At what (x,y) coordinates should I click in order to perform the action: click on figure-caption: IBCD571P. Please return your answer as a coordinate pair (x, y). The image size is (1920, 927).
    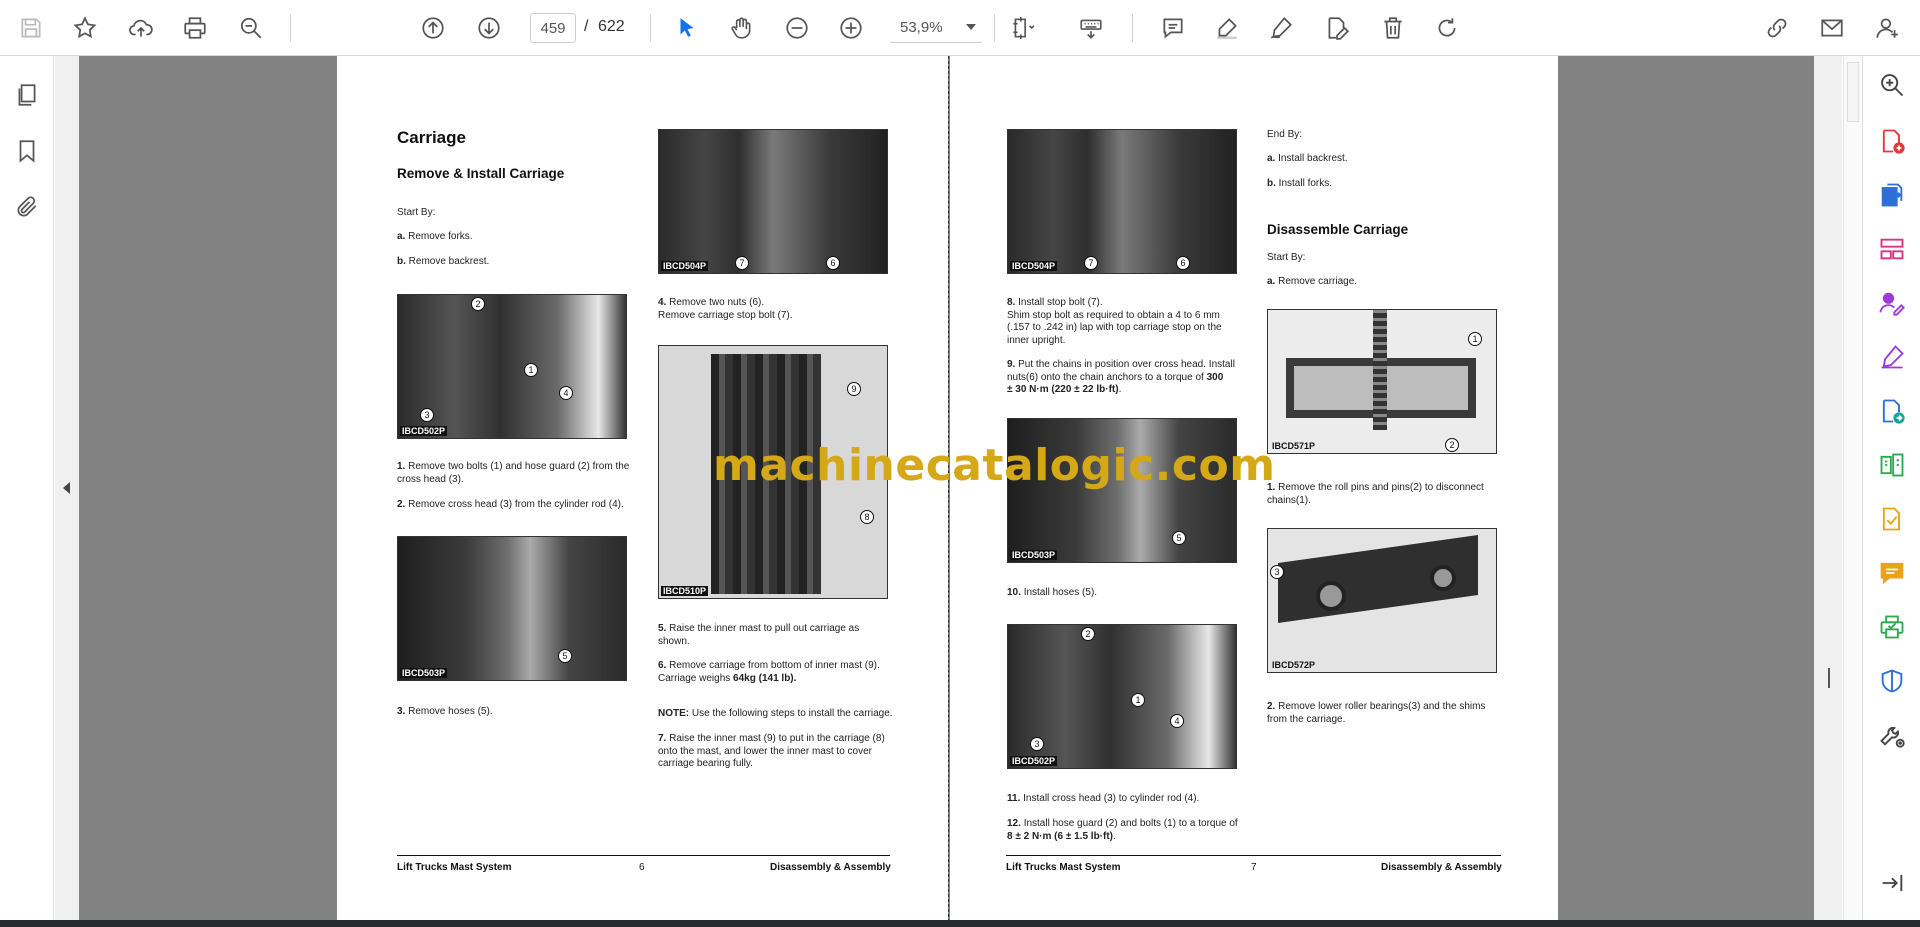
    Looking at the image, I should click on (1294, 446).